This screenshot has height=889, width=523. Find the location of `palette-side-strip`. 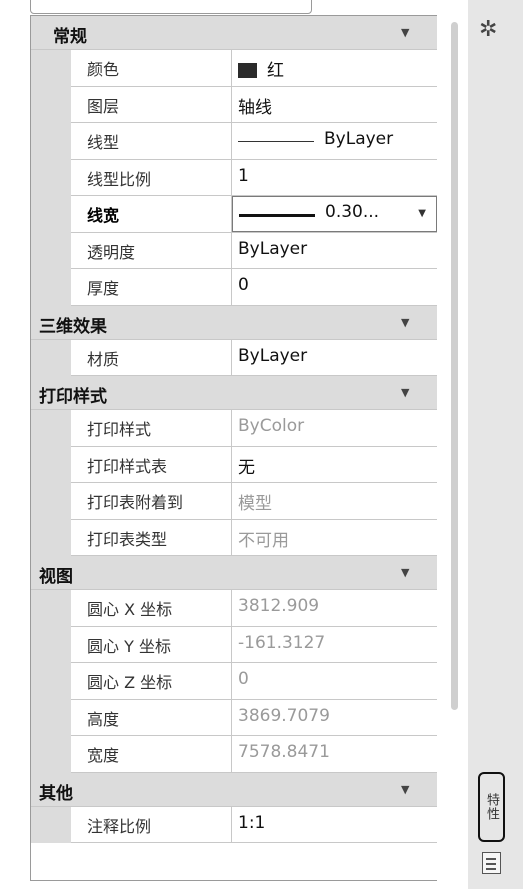

palette-side-strip is located at coordinates (495, 444).